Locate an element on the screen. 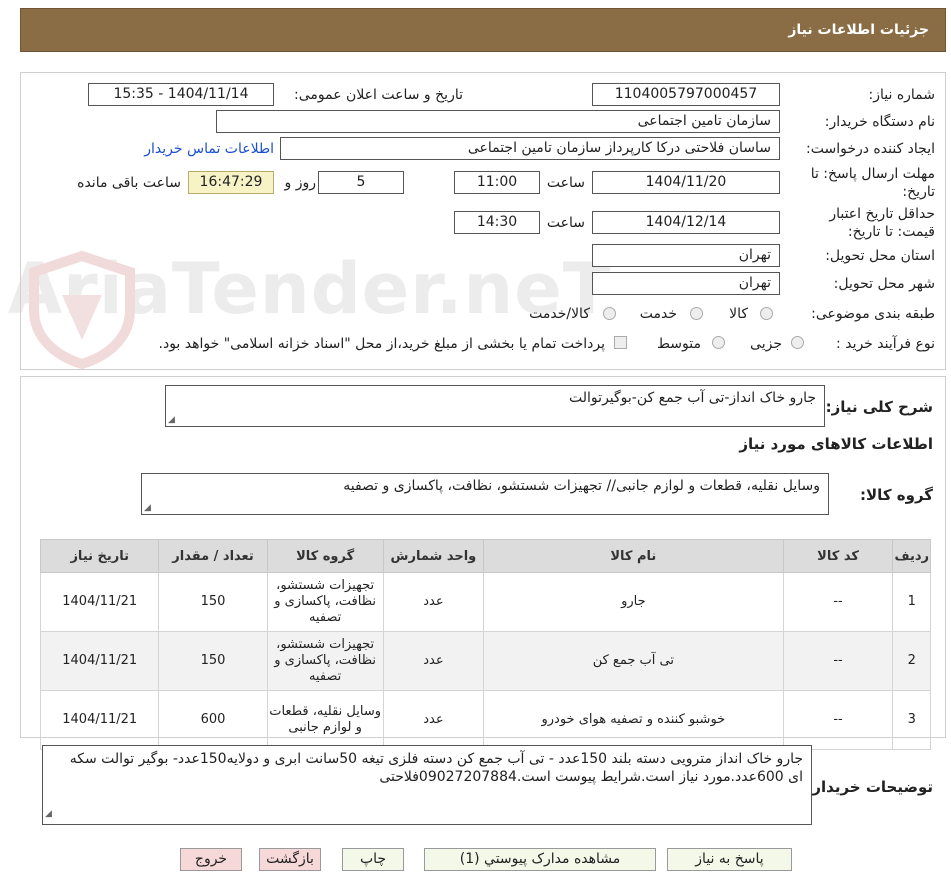 The image size is (951, 893). announce-label: تاریخ و ساعت اعلان عمومی: is located at coordinates (378, 95).